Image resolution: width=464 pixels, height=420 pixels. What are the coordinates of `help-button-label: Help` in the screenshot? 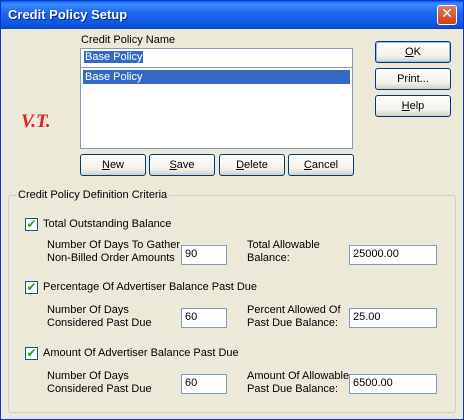 It's located at (413, 106).